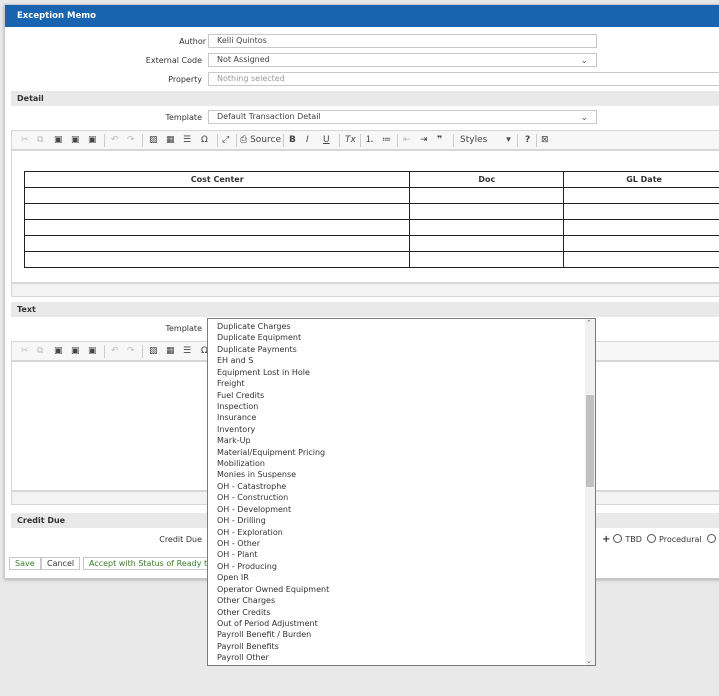 This screenshot has height=696, width=719. I want to click on detail-template-value: Default Transaction Detail, so click(269, 116).